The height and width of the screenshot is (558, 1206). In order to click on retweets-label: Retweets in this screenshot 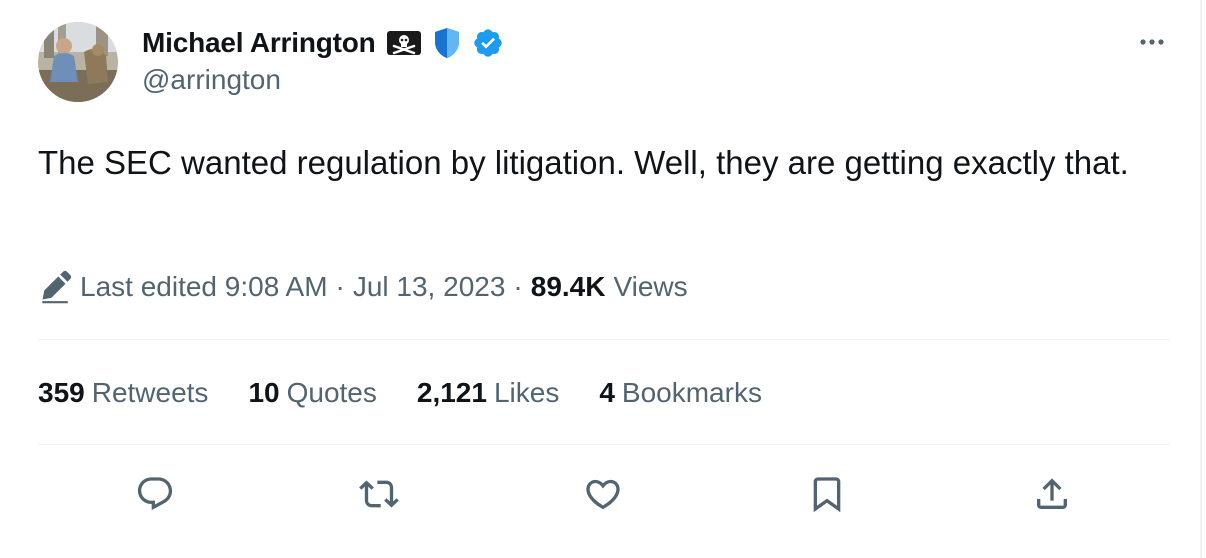, I will do `click(150, 392)`.